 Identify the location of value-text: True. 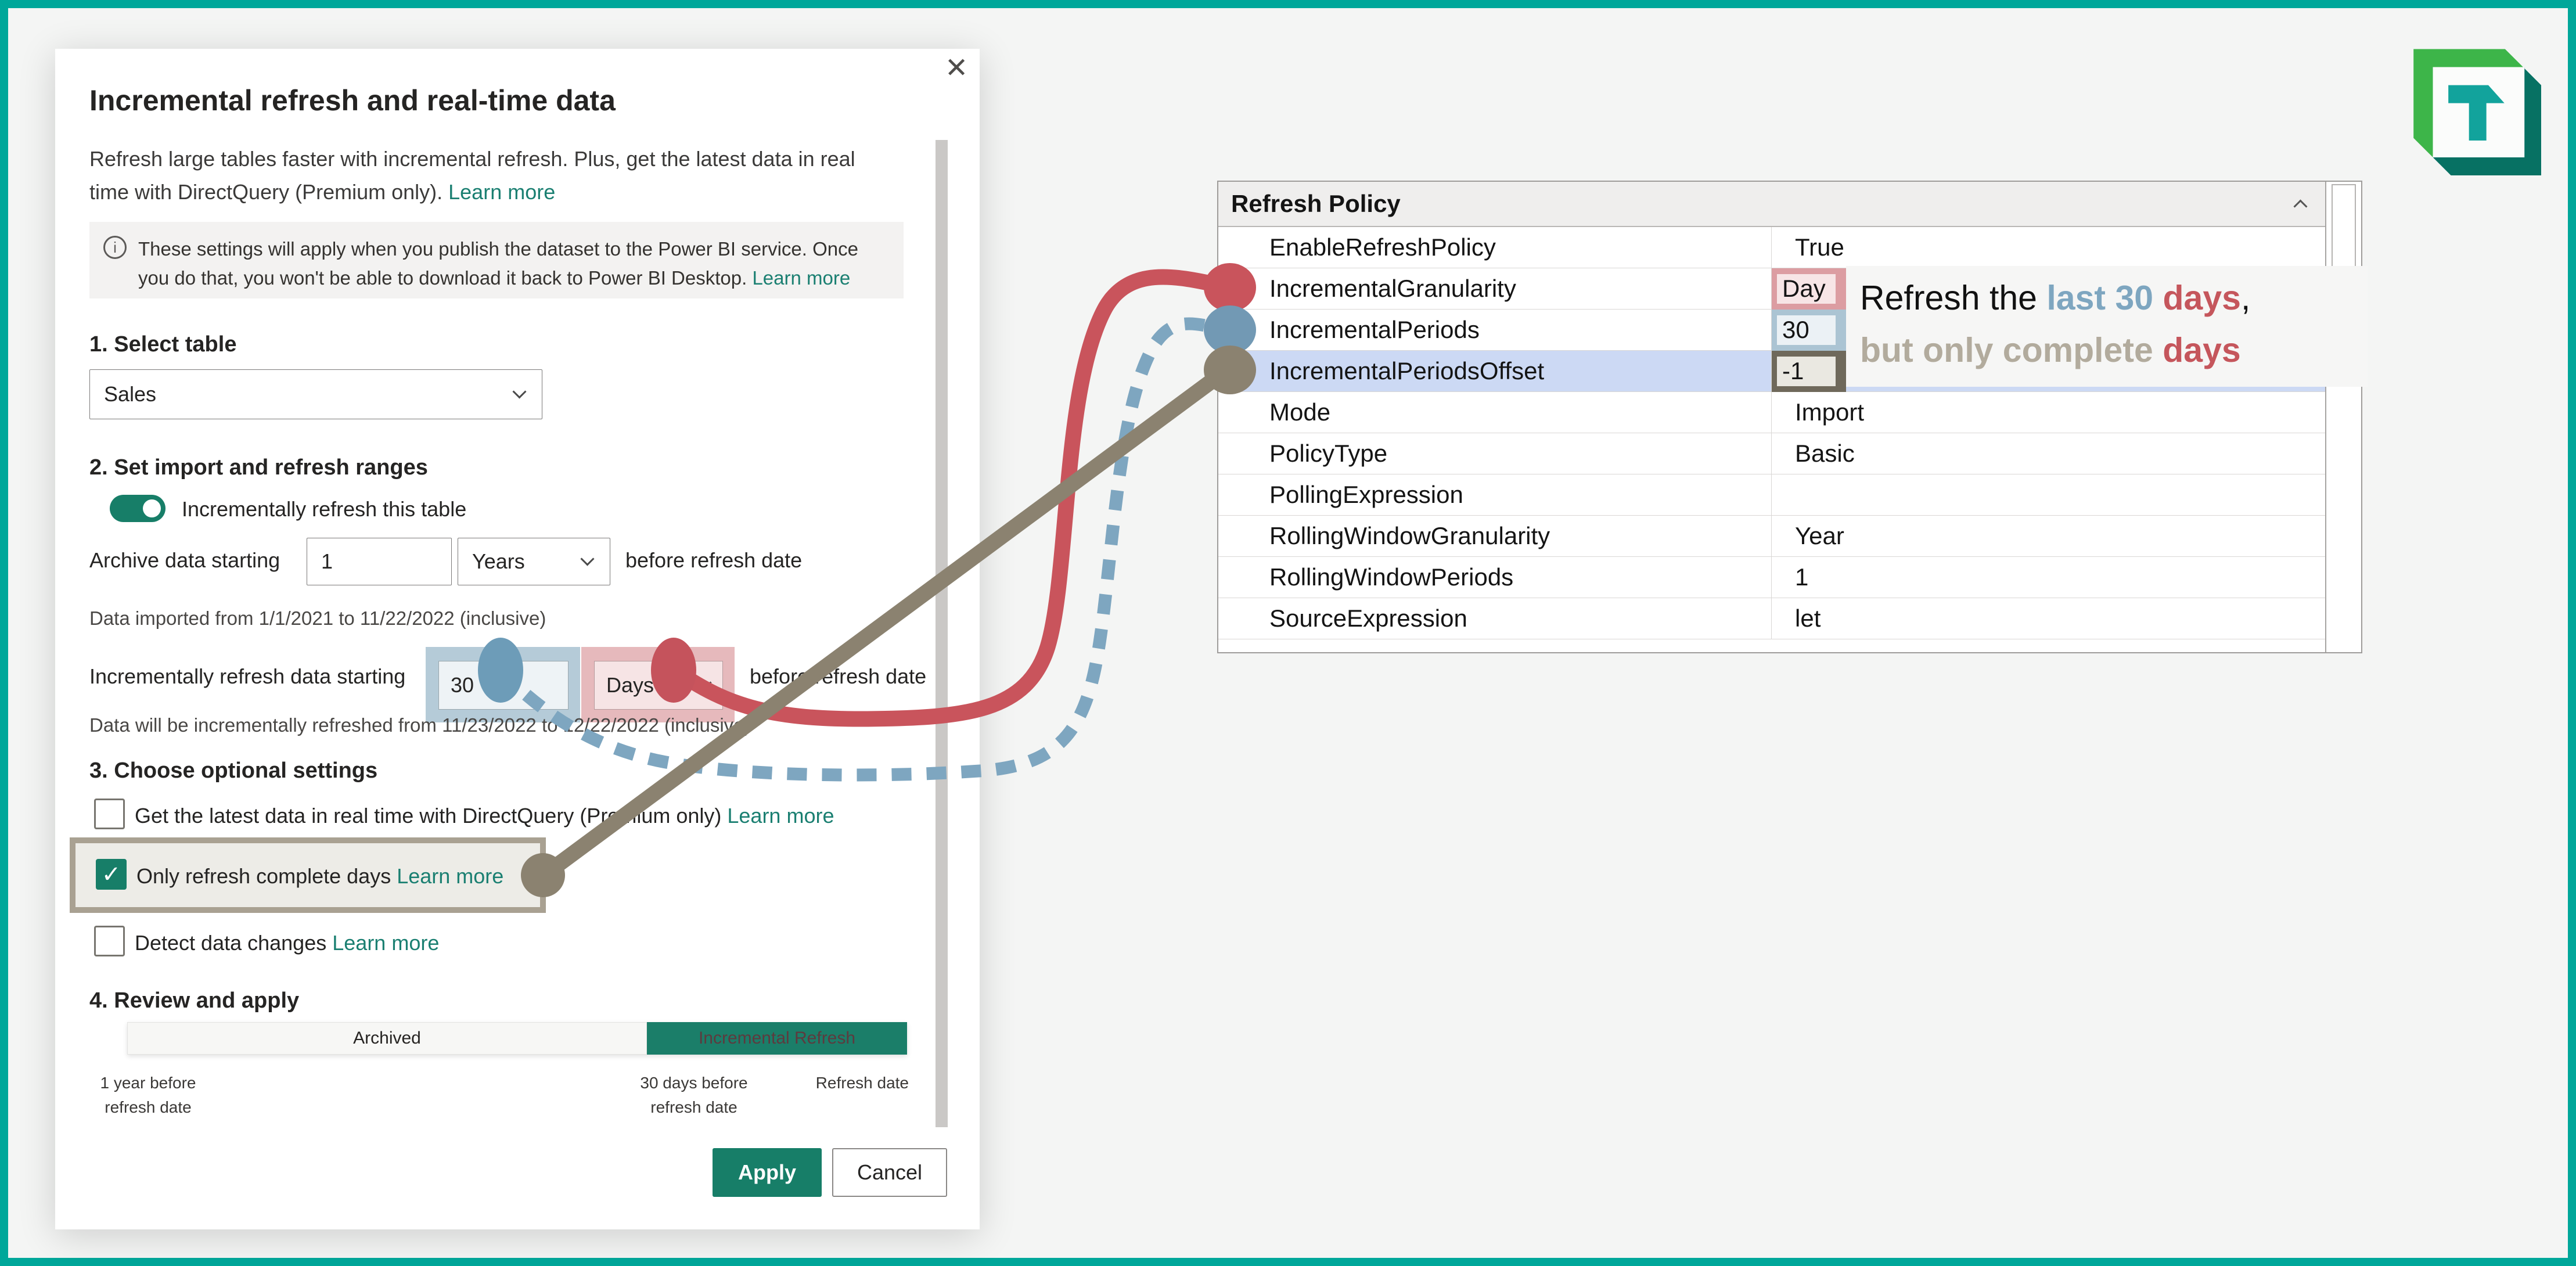
(1819, 247).